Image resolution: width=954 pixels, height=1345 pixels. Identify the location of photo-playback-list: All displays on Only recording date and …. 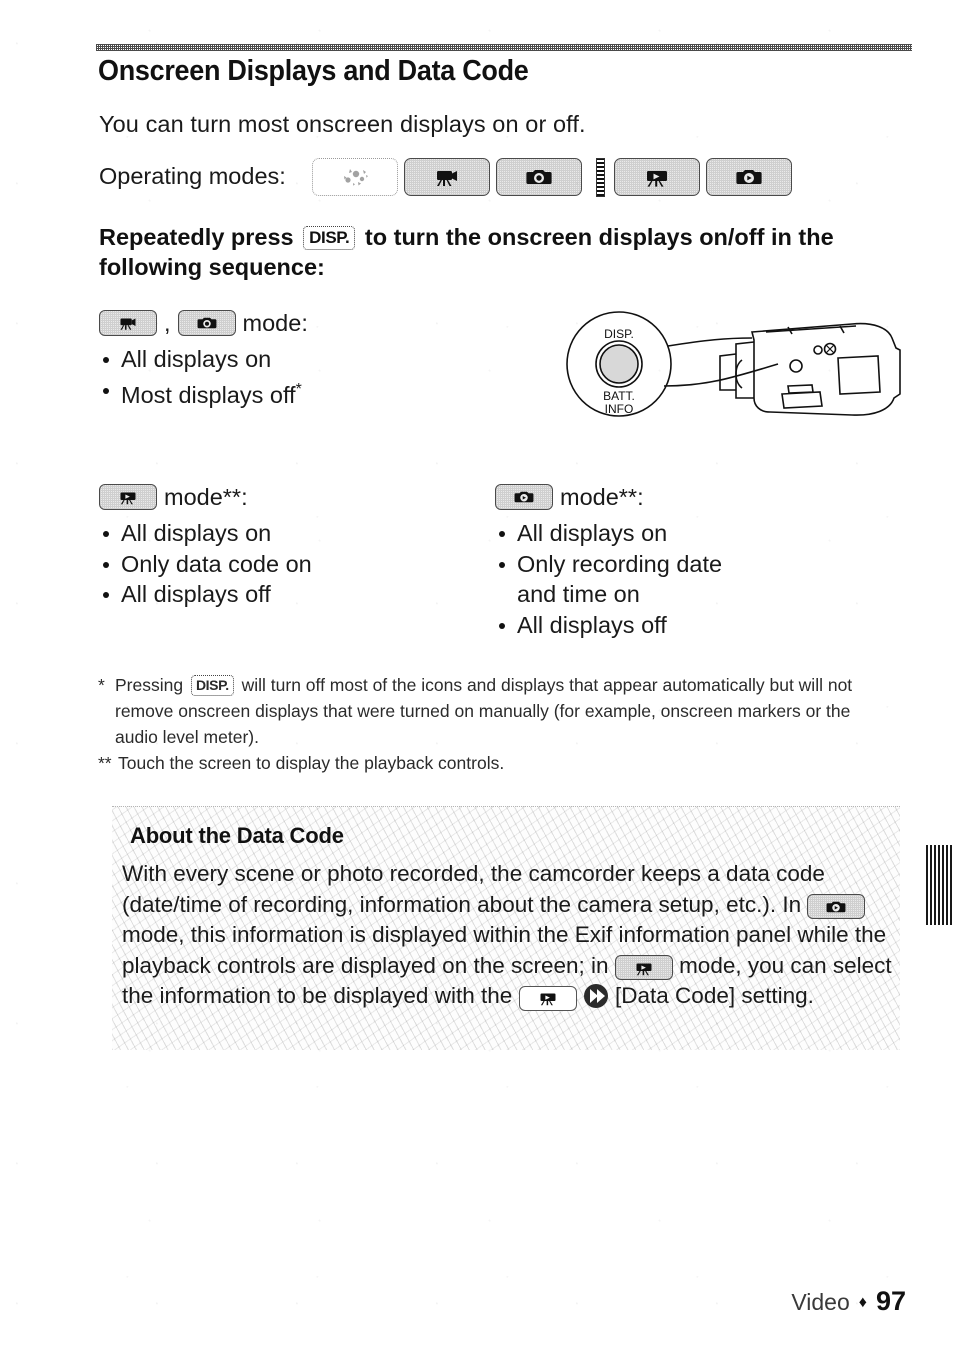
(685, 579).